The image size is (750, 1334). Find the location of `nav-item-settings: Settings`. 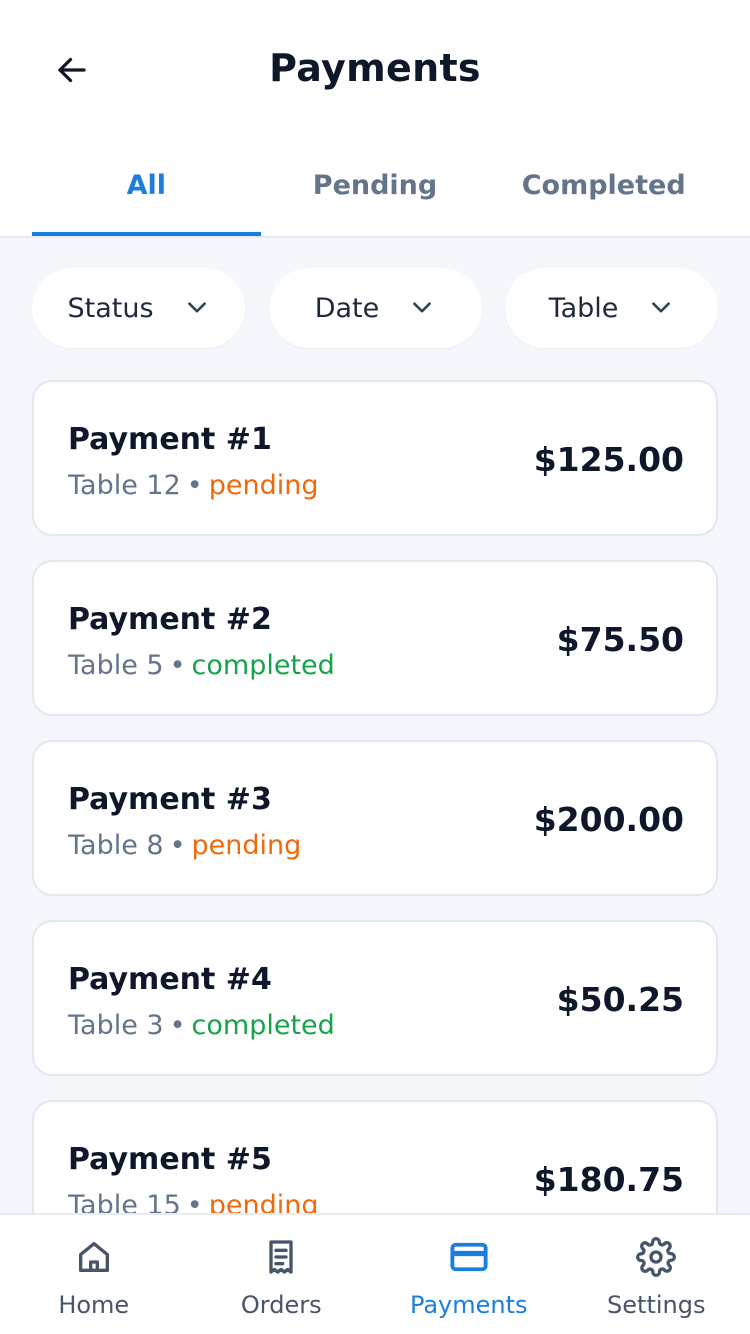

nav-item-settings: Settings is located at coordinates (656, 1274).